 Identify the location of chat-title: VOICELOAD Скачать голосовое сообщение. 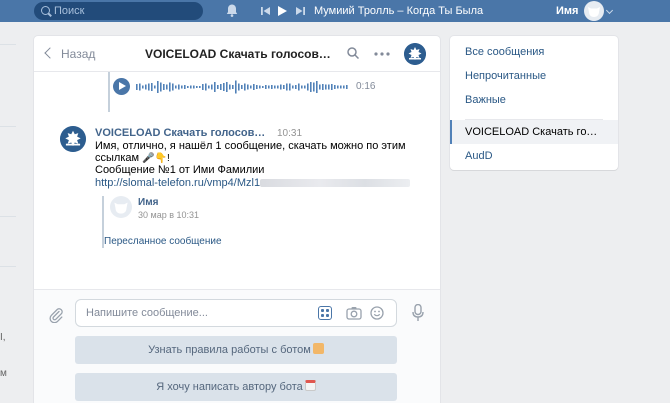
(240, 54).